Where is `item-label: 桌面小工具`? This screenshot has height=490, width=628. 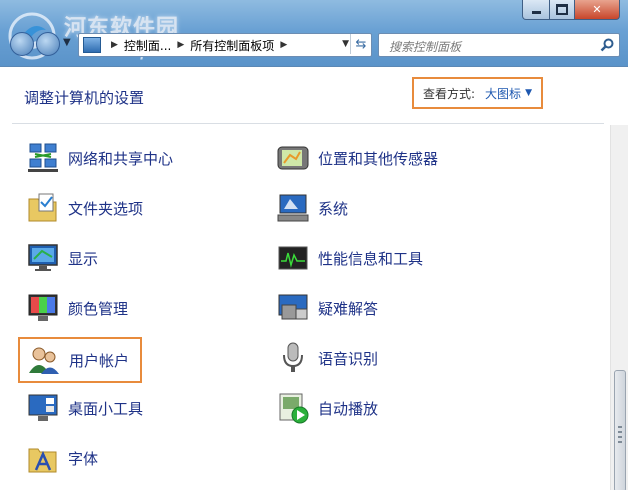 item-label: 桌面小工具 is located at coordinates (106, 408).